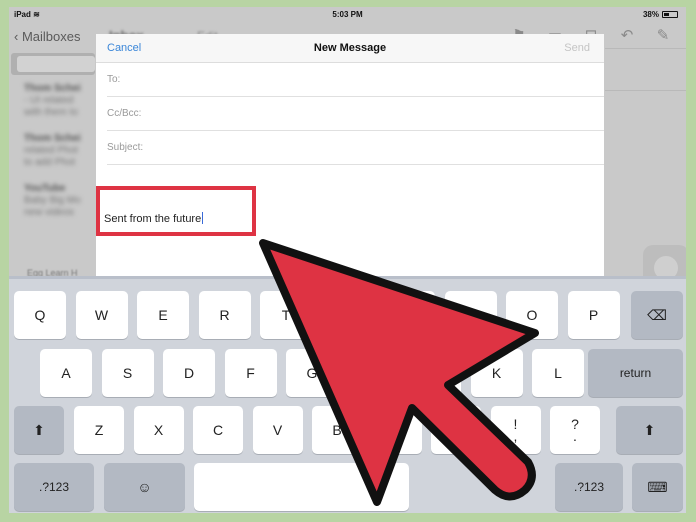  I want to click on compose-header: Cancel New Message Send, so click(350, 48).